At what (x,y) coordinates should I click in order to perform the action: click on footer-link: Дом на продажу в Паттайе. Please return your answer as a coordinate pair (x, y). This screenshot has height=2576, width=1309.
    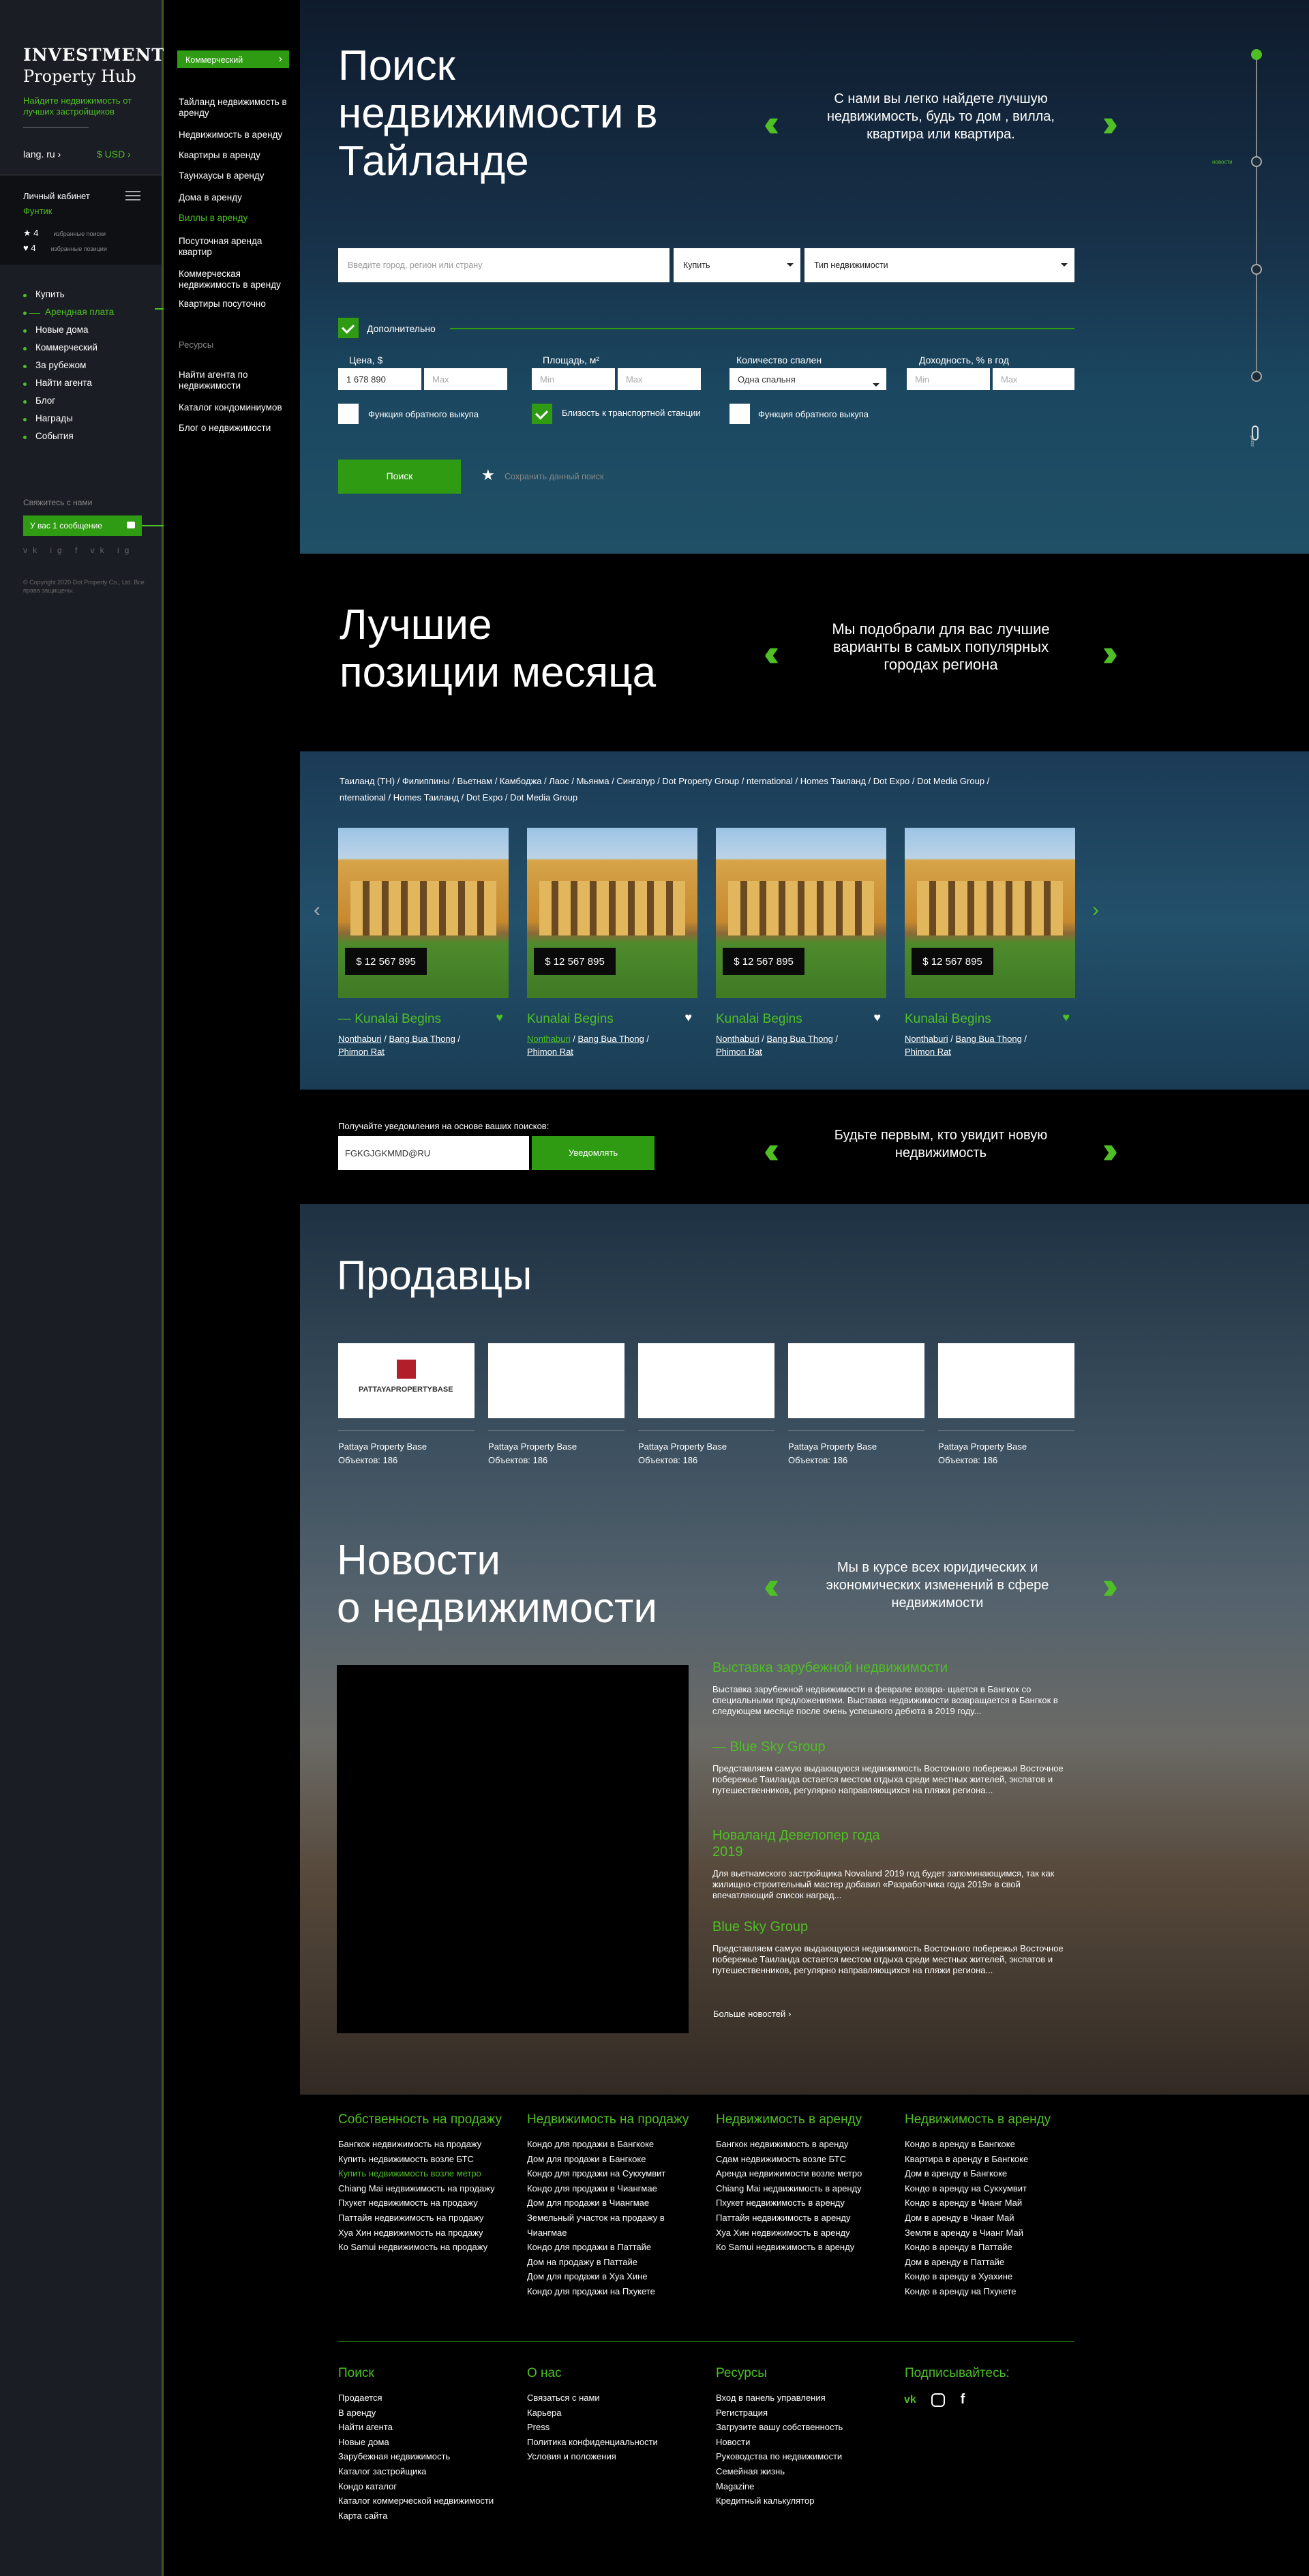
    Looking at the image, I should click on (615, 2262).